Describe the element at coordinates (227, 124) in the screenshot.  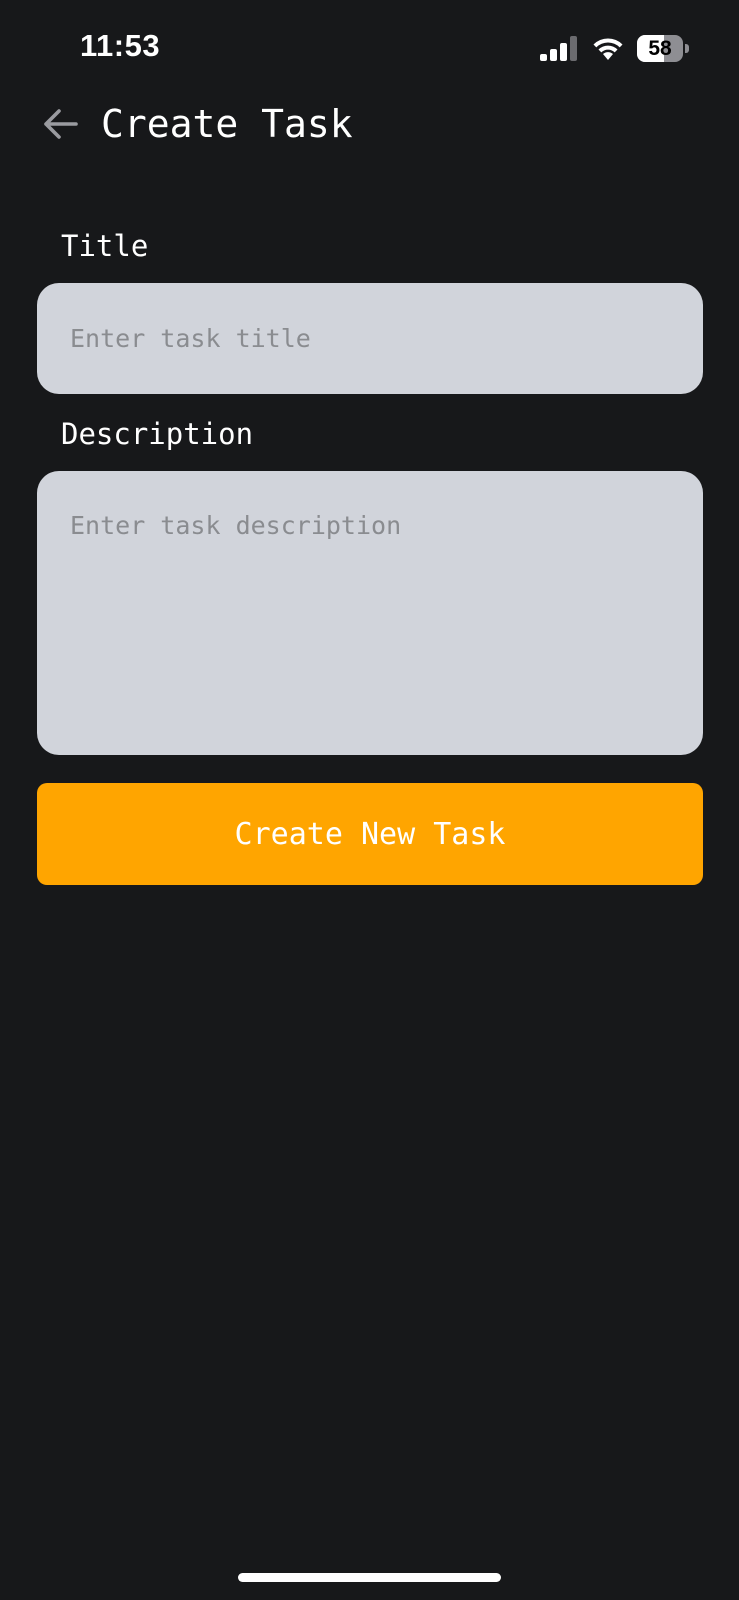
I see `page-title: Create Task` at that location.